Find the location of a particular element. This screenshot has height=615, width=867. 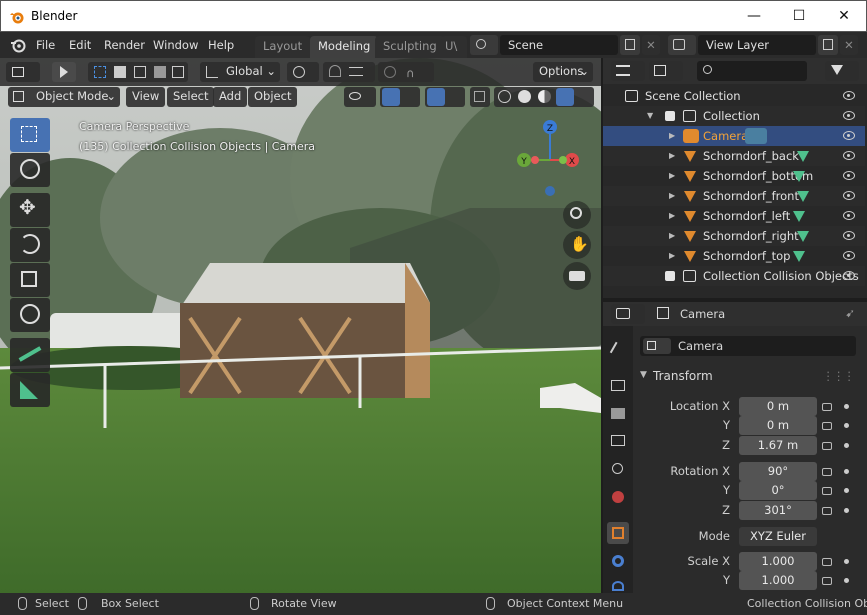

snapping-controls is located at coordinates (349, 72).